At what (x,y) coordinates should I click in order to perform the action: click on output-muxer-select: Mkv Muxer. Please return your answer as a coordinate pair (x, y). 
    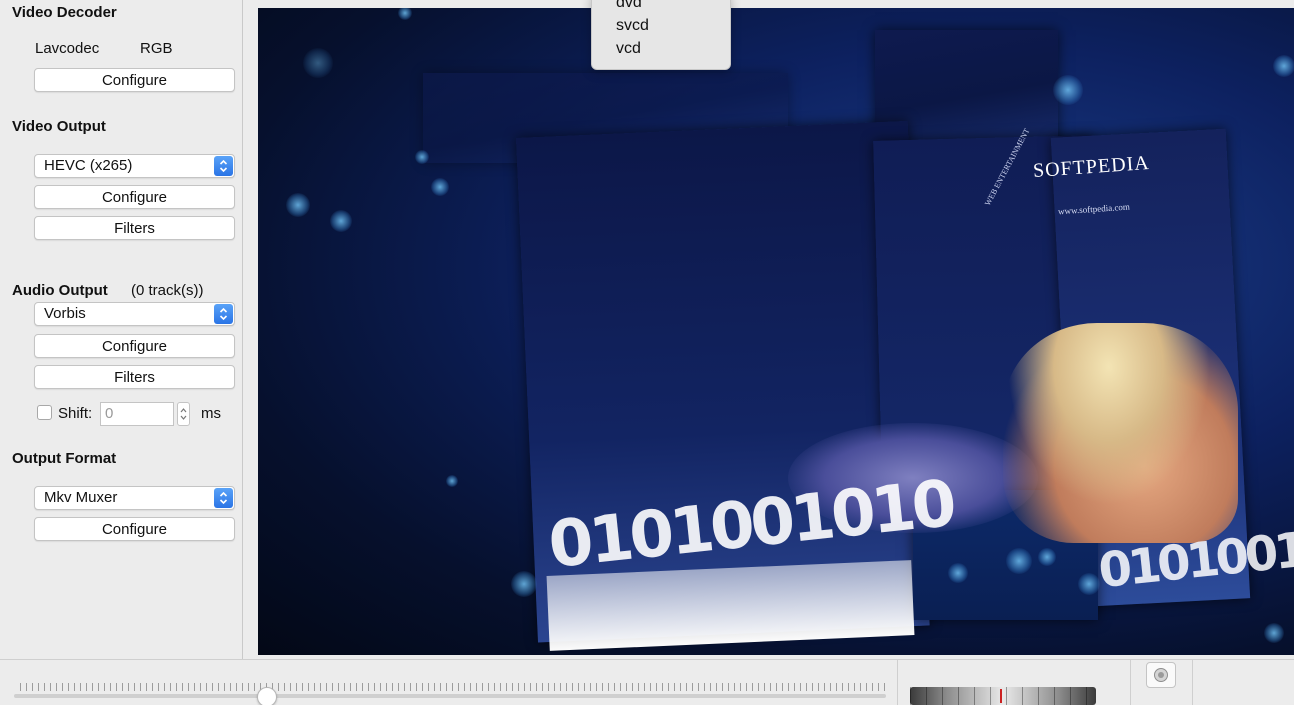
    Looking at the image, I should click on (134, 498).